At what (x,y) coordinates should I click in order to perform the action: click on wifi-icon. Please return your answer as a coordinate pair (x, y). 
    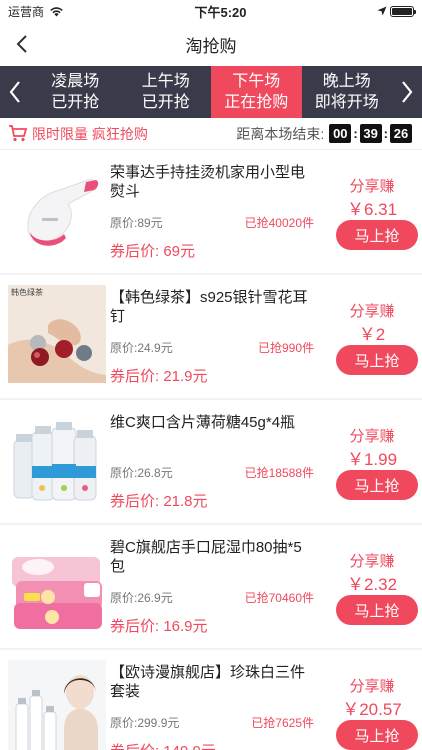
    Looking at the image, I should click on (56, 11).